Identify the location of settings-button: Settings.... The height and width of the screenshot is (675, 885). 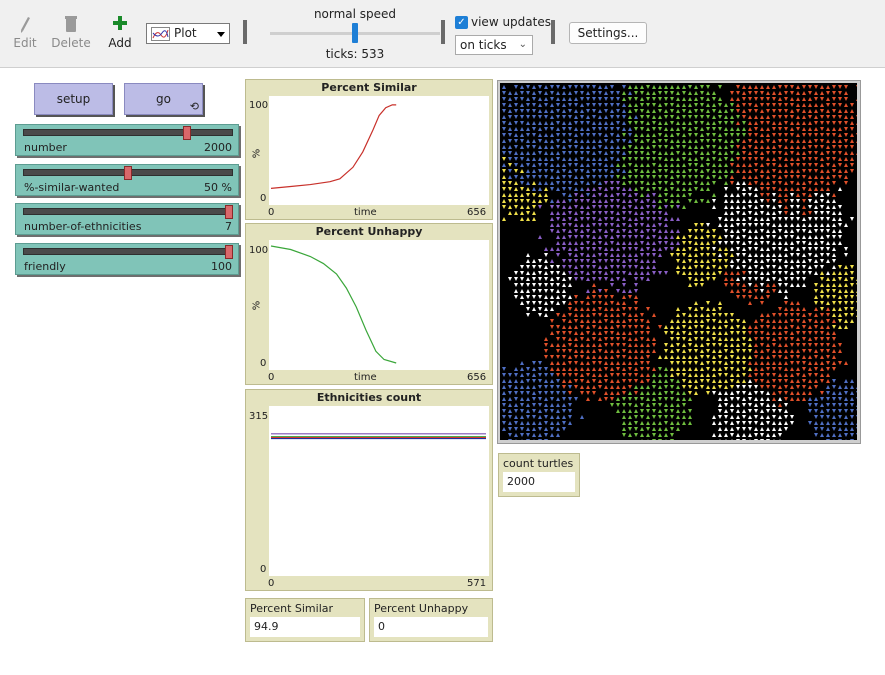
(608, 33).